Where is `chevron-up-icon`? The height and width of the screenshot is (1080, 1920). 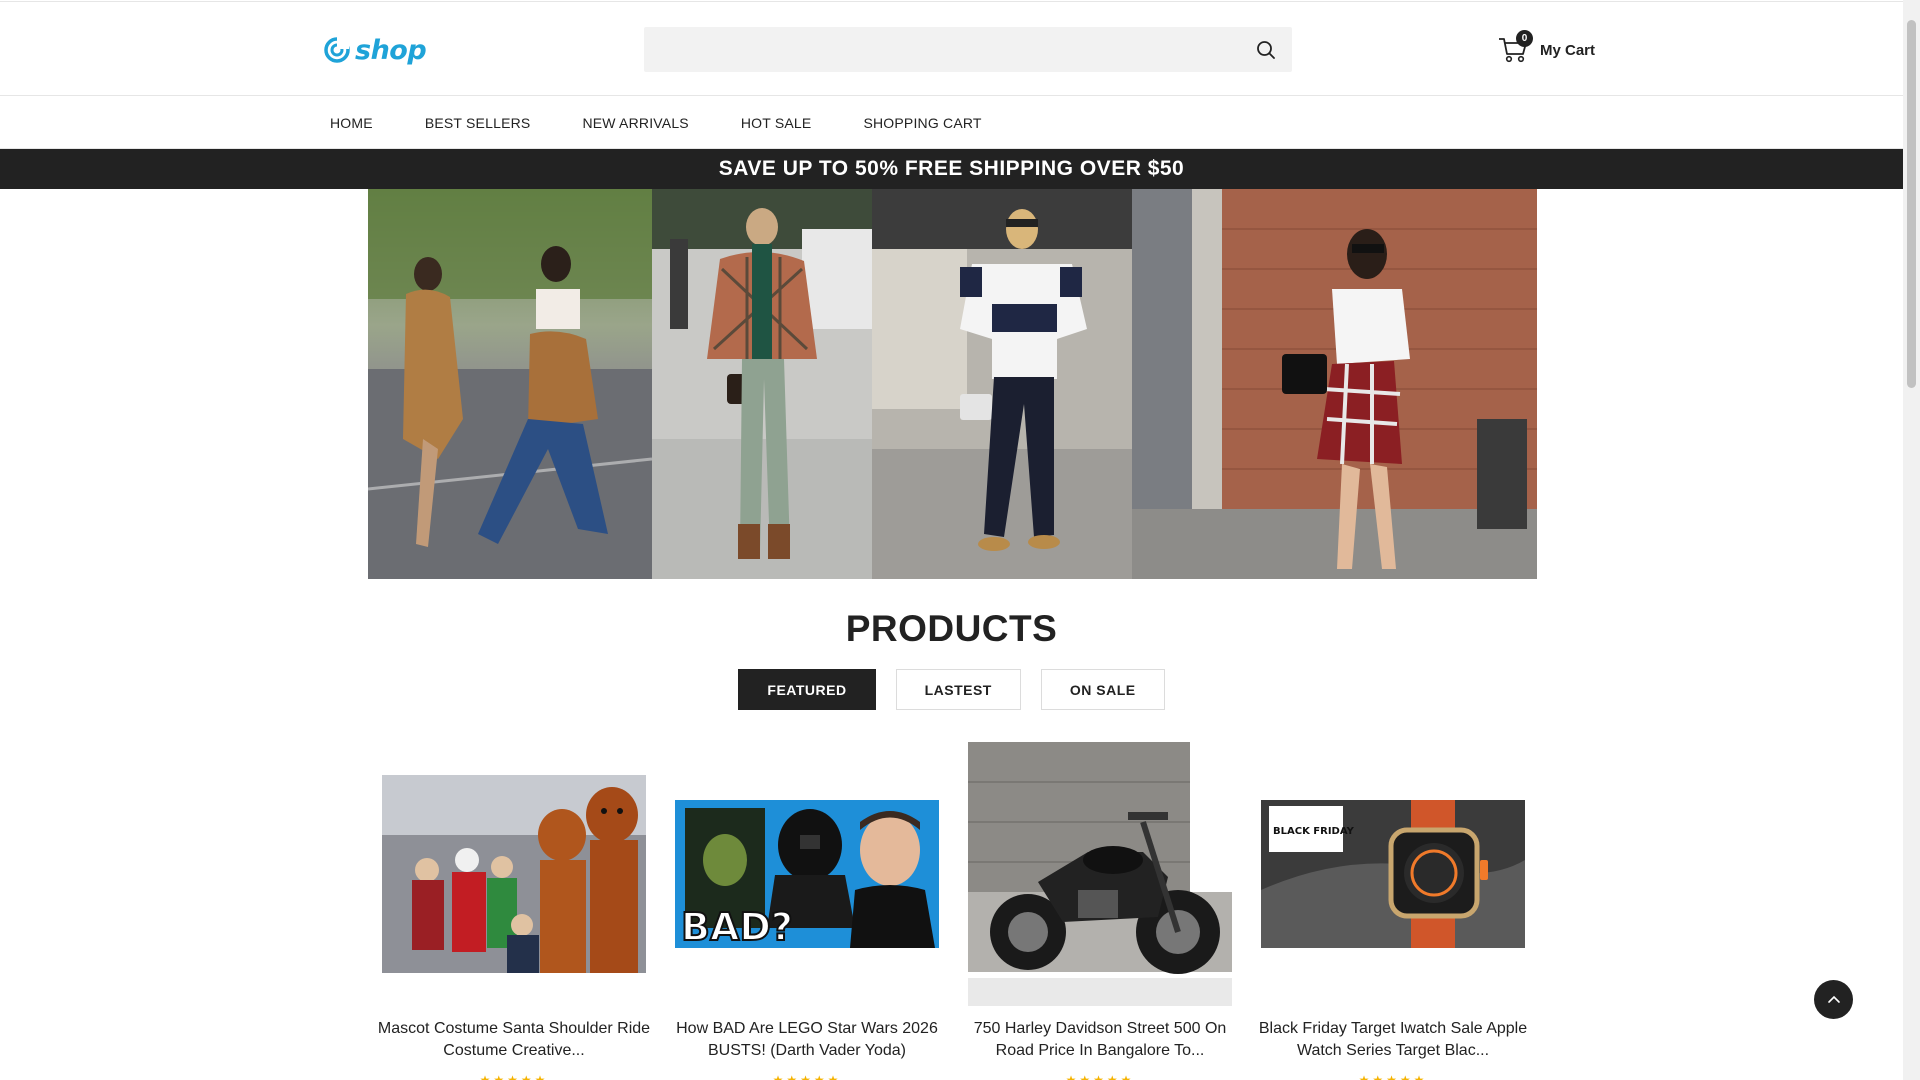
chevron-up-icon is located at coordinates (1833, 999).